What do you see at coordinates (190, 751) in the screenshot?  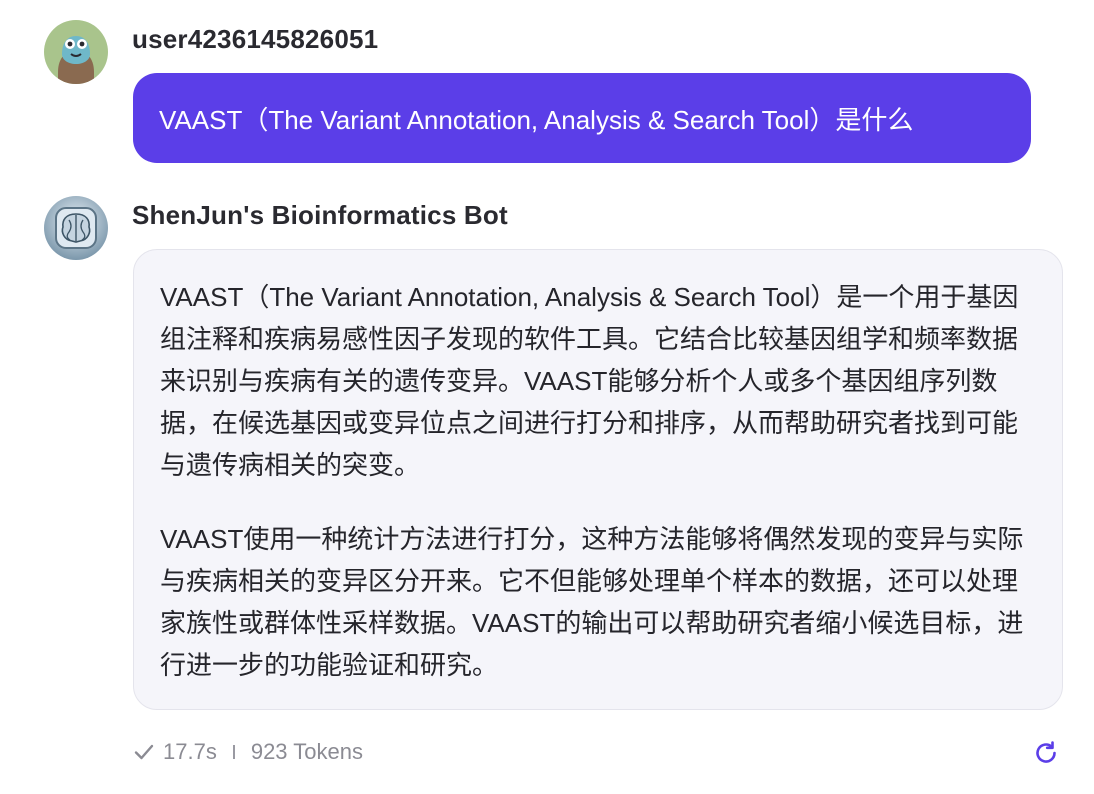 I see `response-time: 17.7s` at bounding box center [190, 751].